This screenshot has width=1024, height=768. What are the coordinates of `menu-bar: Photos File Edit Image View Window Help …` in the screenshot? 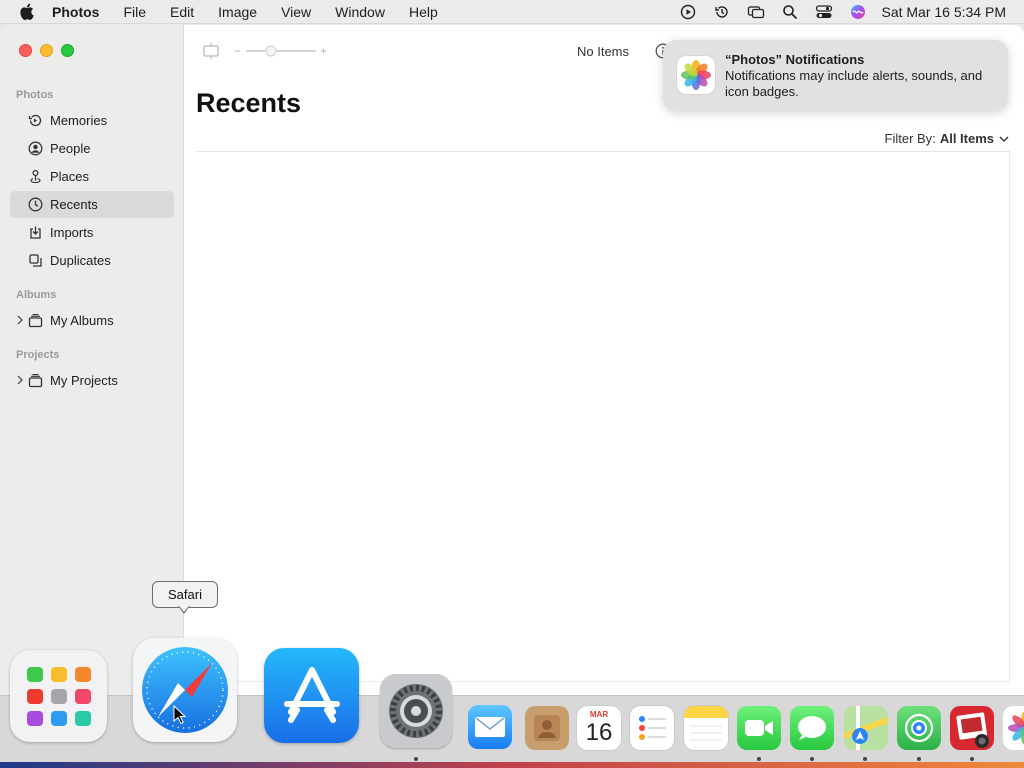 It's located at (512, 12).